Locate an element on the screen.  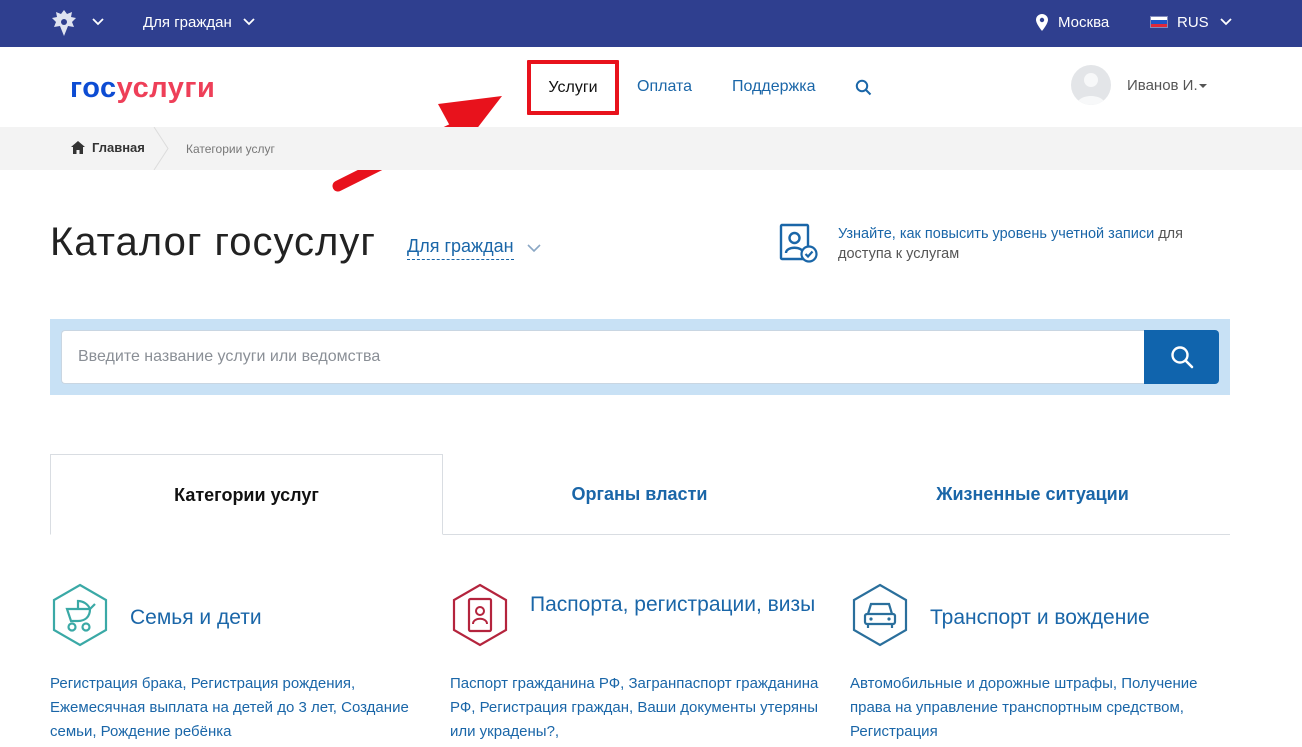
category-title: Семья и дети is located at coordinates (280, 618).